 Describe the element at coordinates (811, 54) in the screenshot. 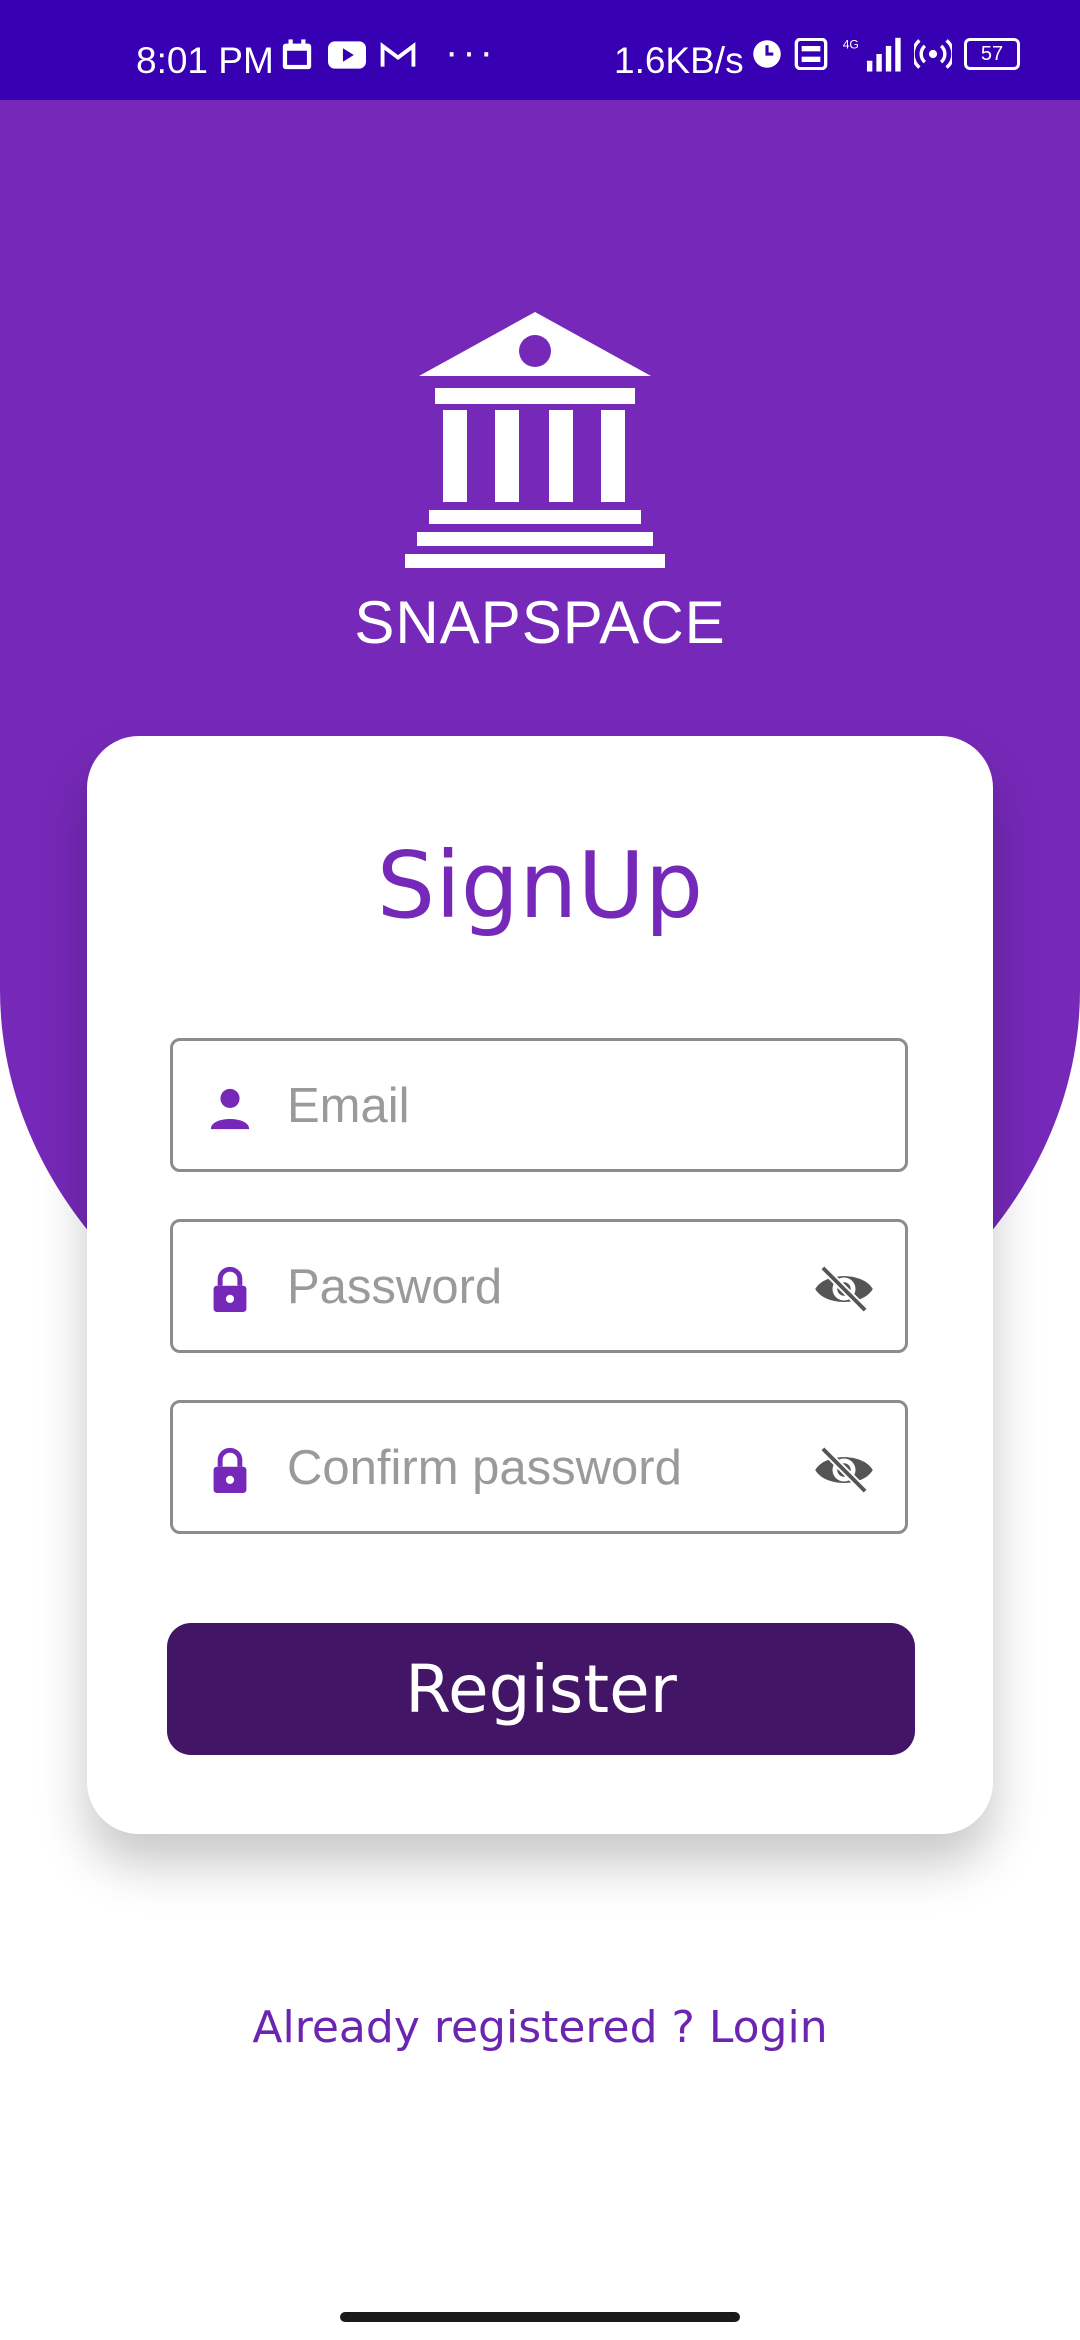

I see `volte-icon` at that location.